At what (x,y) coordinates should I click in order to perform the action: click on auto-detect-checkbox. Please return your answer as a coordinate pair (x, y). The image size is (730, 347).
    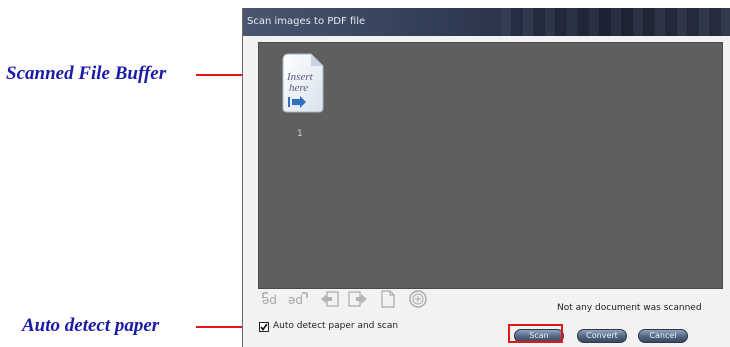
    Looking at the image, I should click on (264, 327).